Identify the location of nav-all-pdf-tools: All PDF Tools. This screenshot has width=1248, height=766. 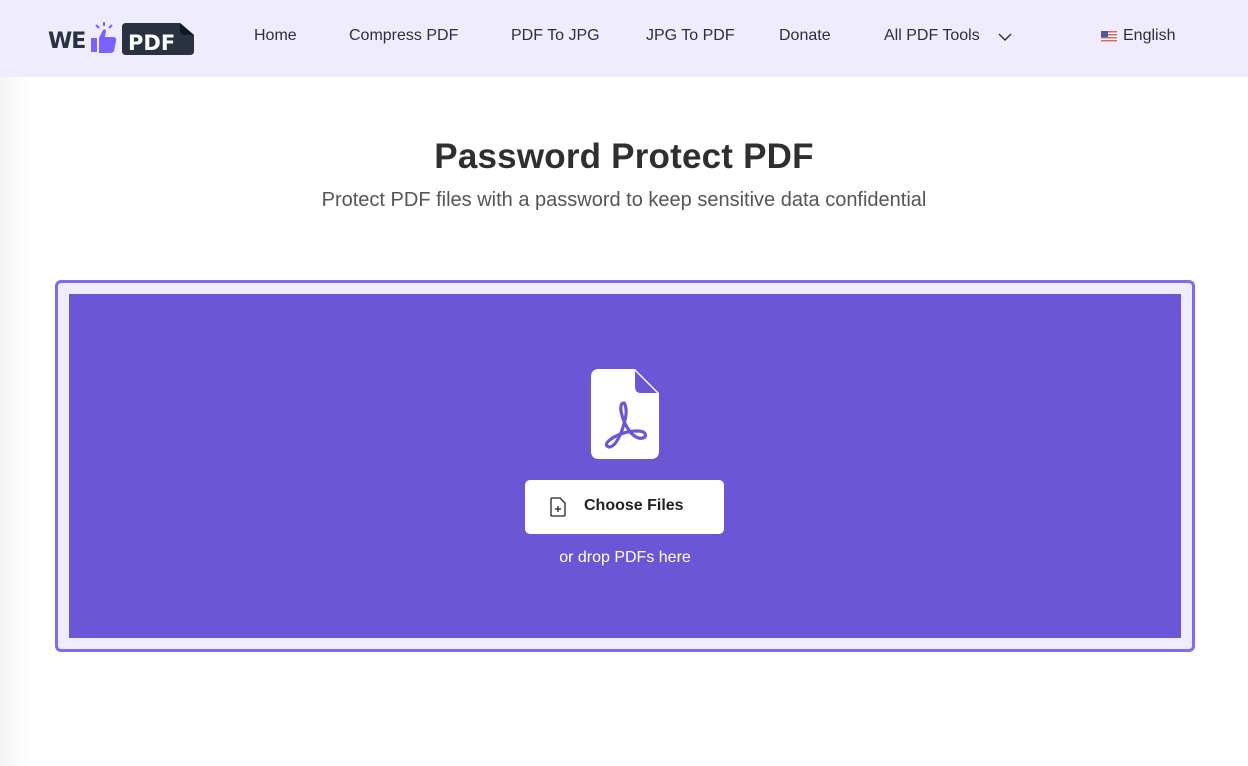
(932, 36).